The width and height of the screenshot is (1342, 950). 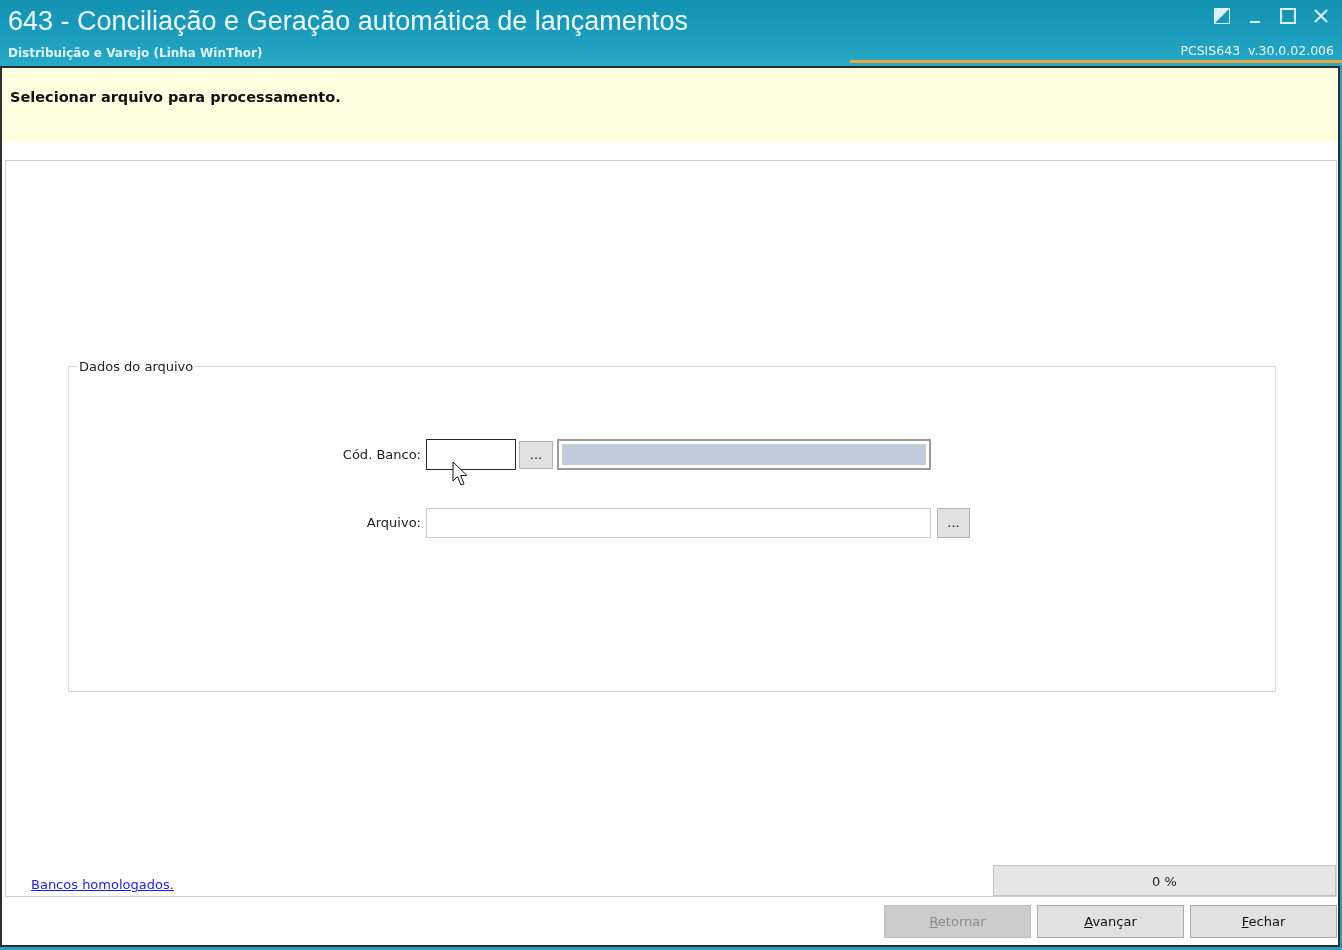 I want to click on window-subtitle: Distribuição e Varejo (Linha WinThor), so click(x=135, y=53).